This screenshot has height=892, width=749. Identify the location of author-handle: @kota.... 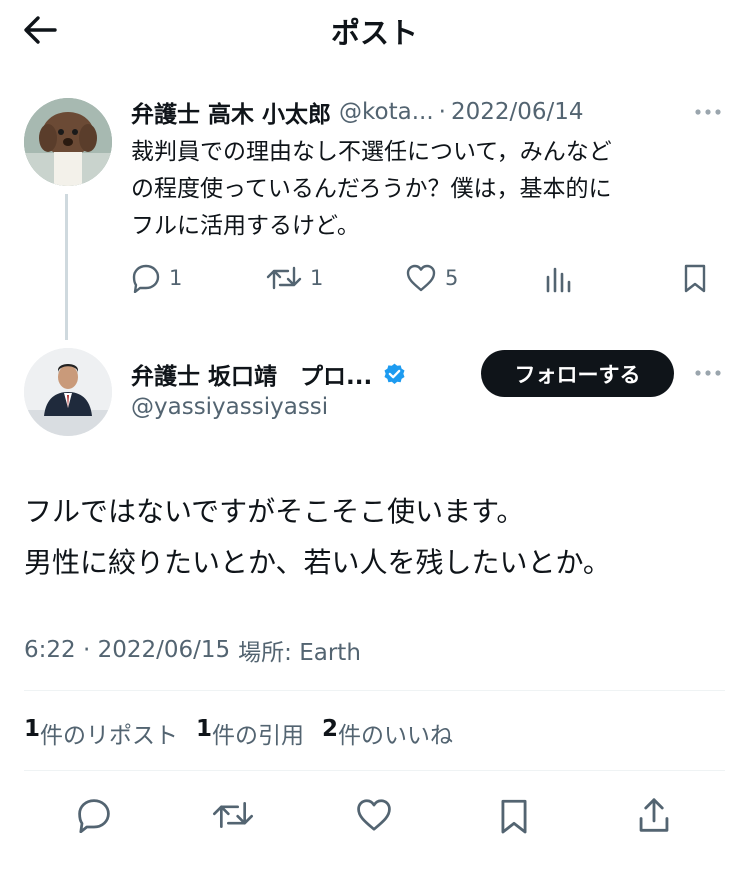
(386, 112).